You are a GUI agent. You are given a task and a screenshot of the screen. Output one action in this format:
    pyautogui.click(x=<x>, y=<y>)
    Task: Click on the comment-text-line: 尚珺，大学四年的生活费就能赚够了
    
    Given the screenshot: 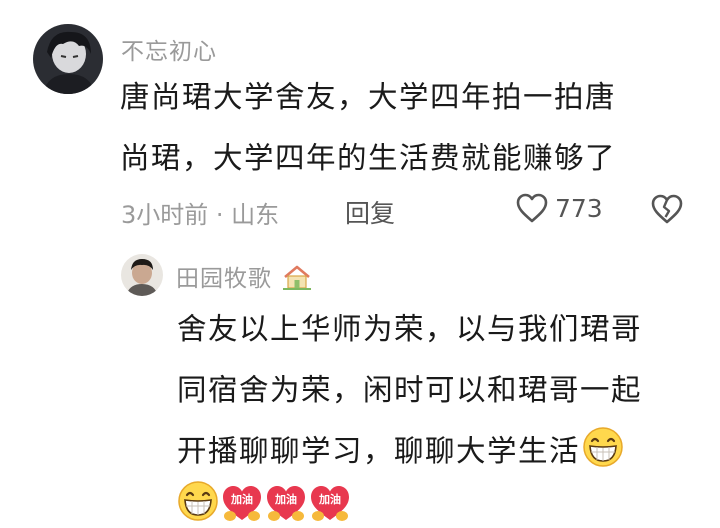 What is the action you would take?
    pyautogui.click(x=368, y=158)
    